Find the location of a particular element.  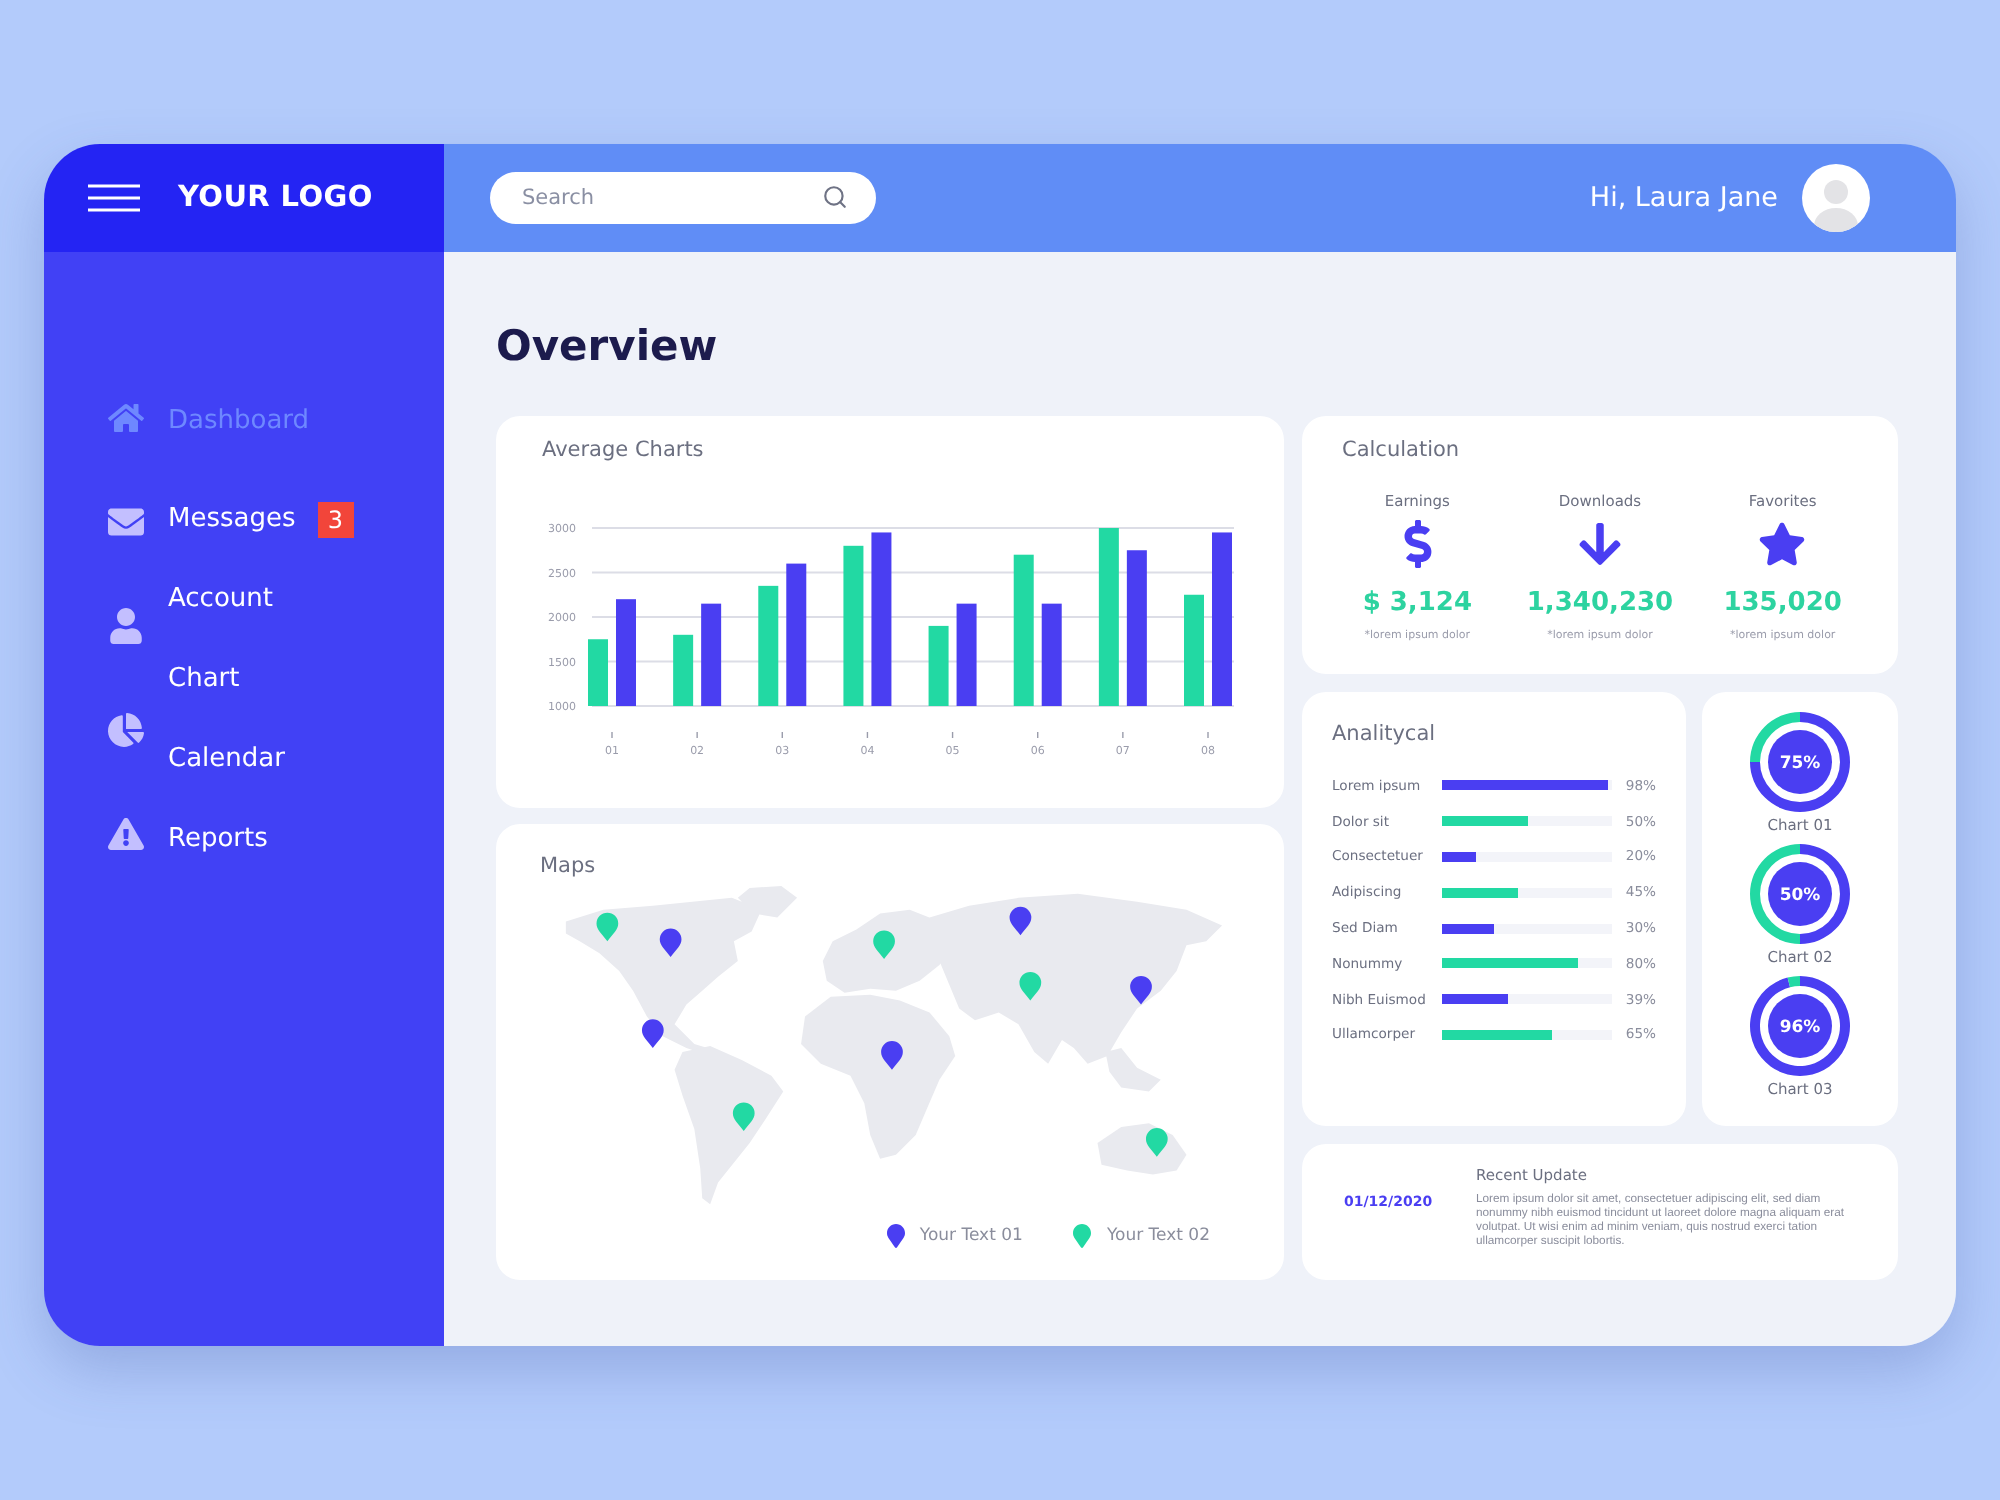

search-icon is located at coordinates (835, 197).